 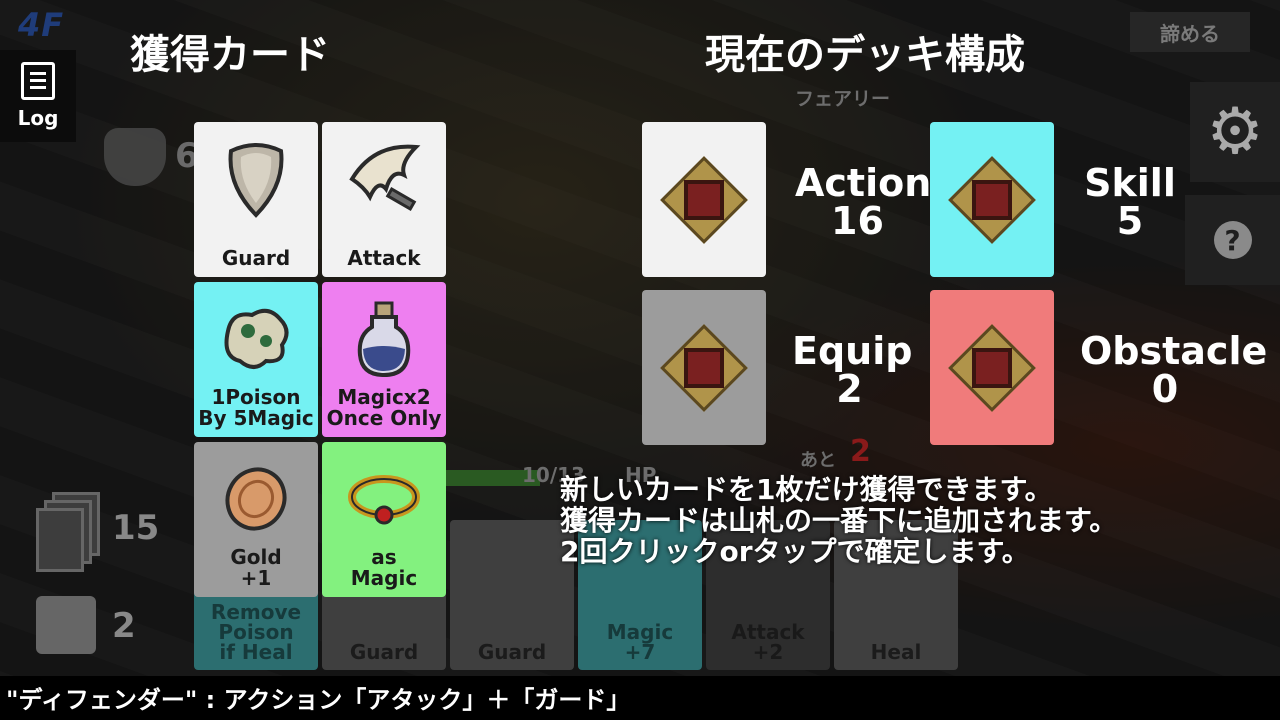 I want to click on poison-cloud-icon, so click(x=256, y=339).